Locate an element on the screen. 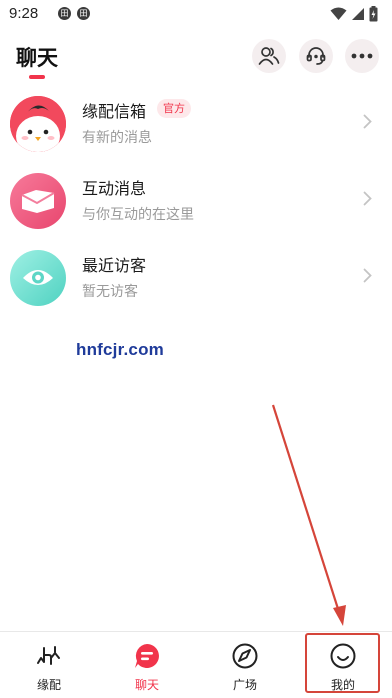  nav-item-square: 广场 is located at coordinates (245, 665).